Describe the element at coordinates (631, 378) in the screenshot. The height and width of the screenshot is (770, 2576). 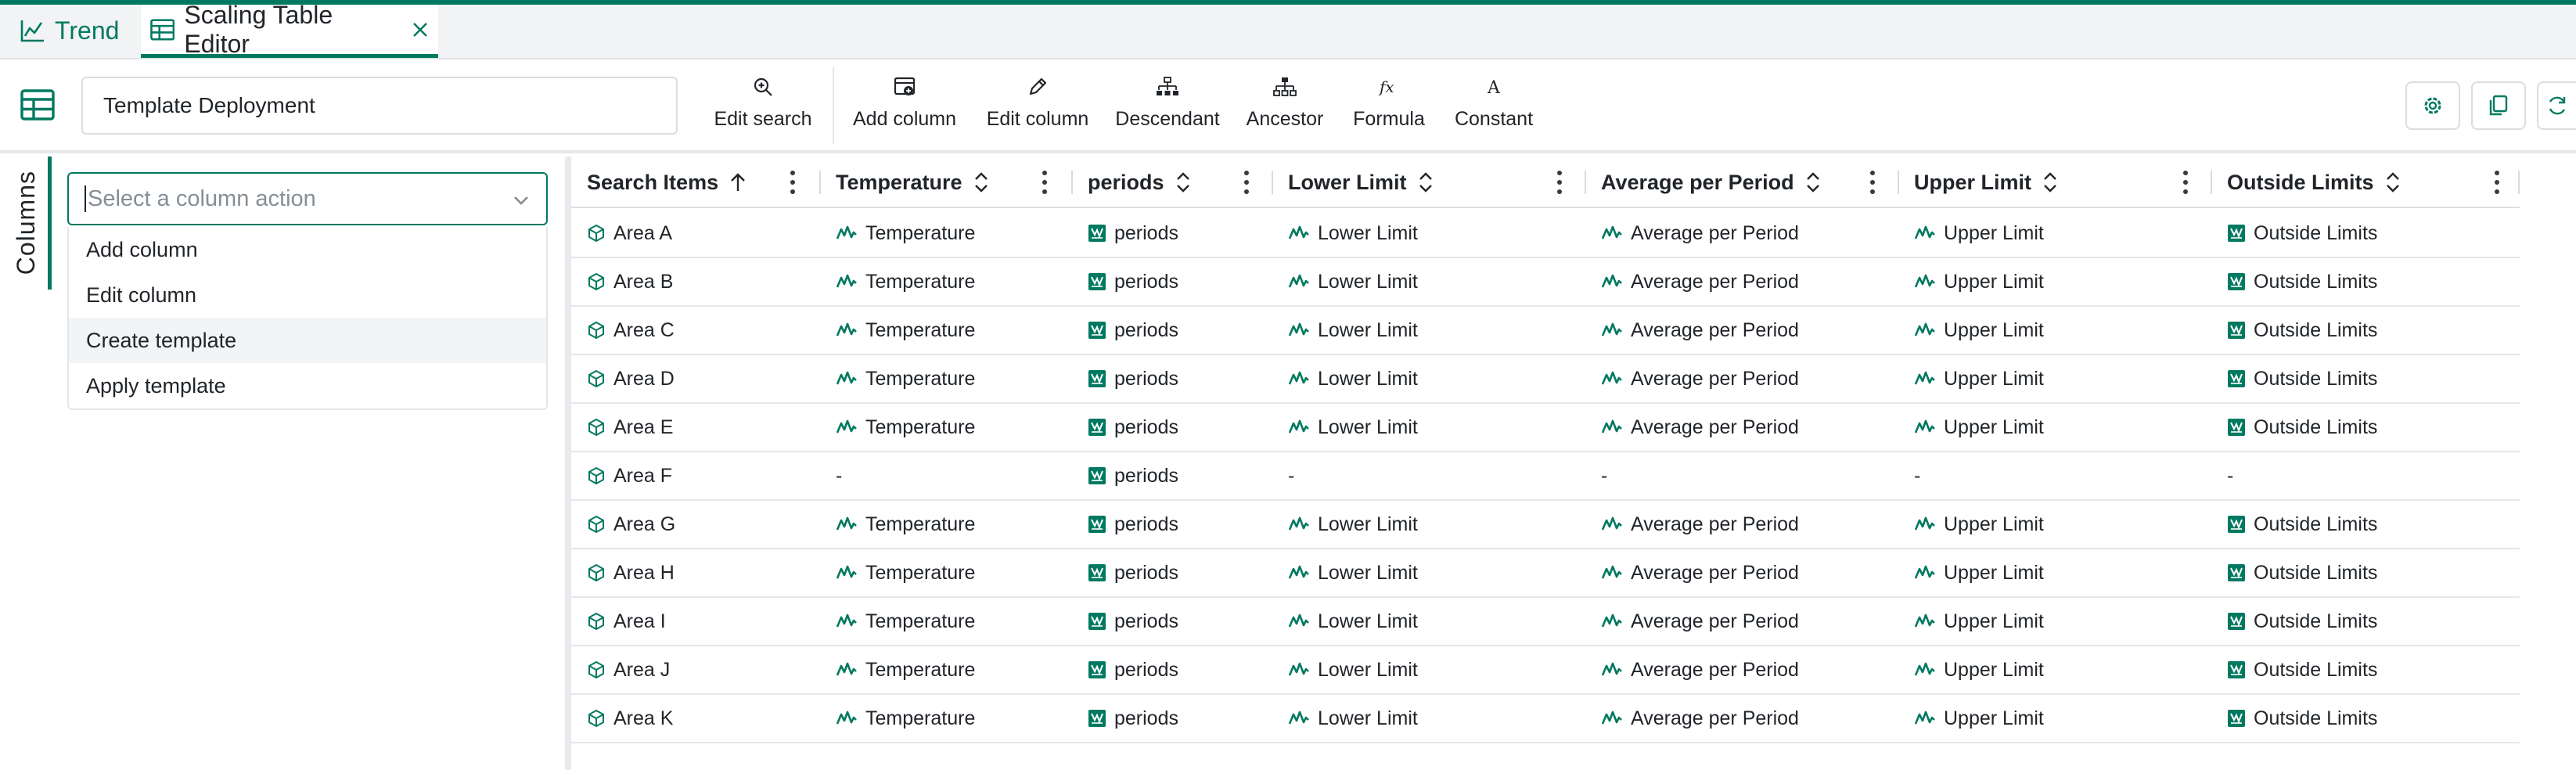
I see `row-item-cell: Area D` at that location.